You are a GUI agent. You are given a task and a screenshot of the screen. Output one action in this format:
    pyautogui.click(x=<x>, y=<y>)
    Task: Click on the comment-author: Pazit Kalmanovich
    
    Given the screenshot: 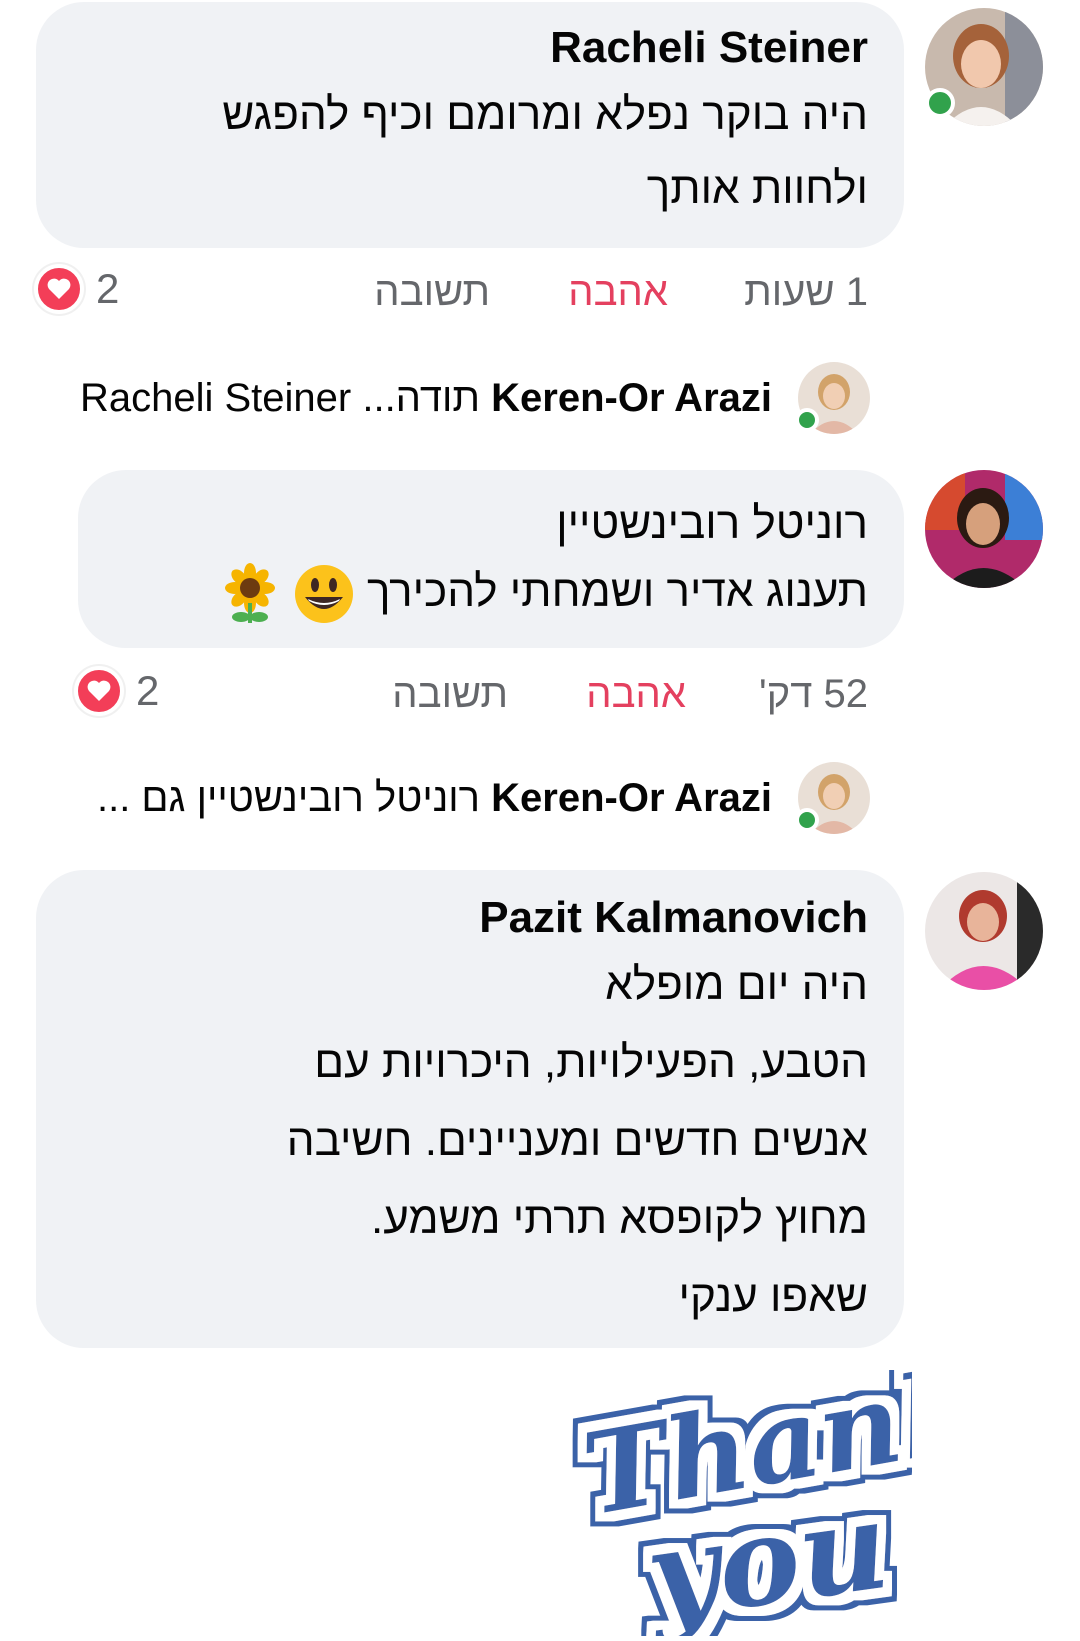 What is the action you would take?
    pyautogui.click(x=472, y=918)
    